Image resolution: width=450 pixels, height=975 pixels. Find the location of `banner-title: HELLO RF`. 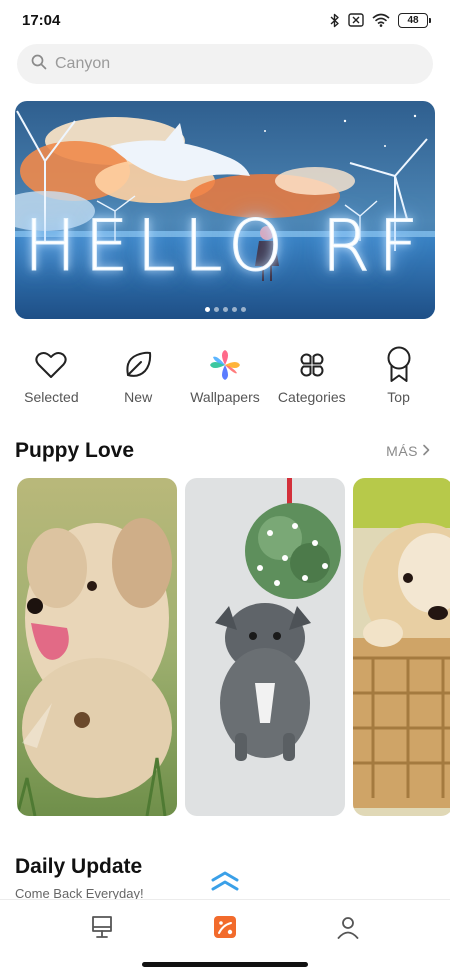

banner-title: HELLO RF is located at coordinates (225, 246).